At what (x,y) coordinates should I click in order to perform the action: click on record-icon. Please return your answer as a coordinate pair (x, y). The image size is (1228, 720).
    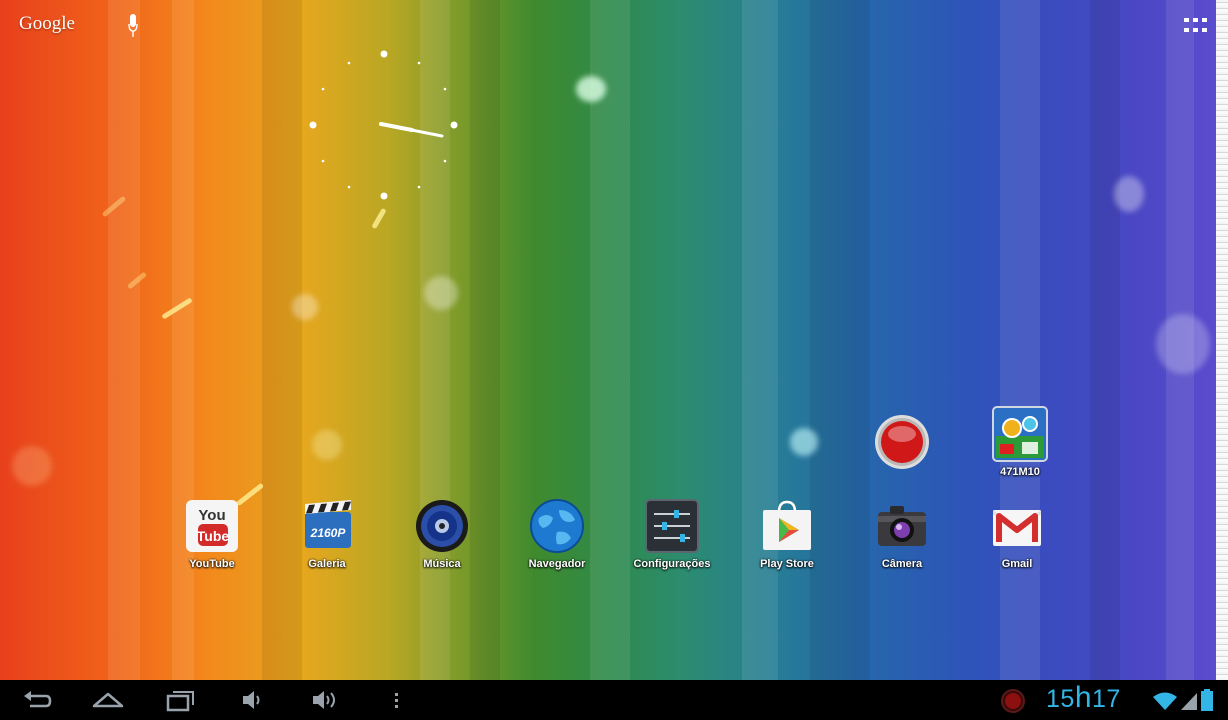
    Looking at the image, I should click on (902, 442).